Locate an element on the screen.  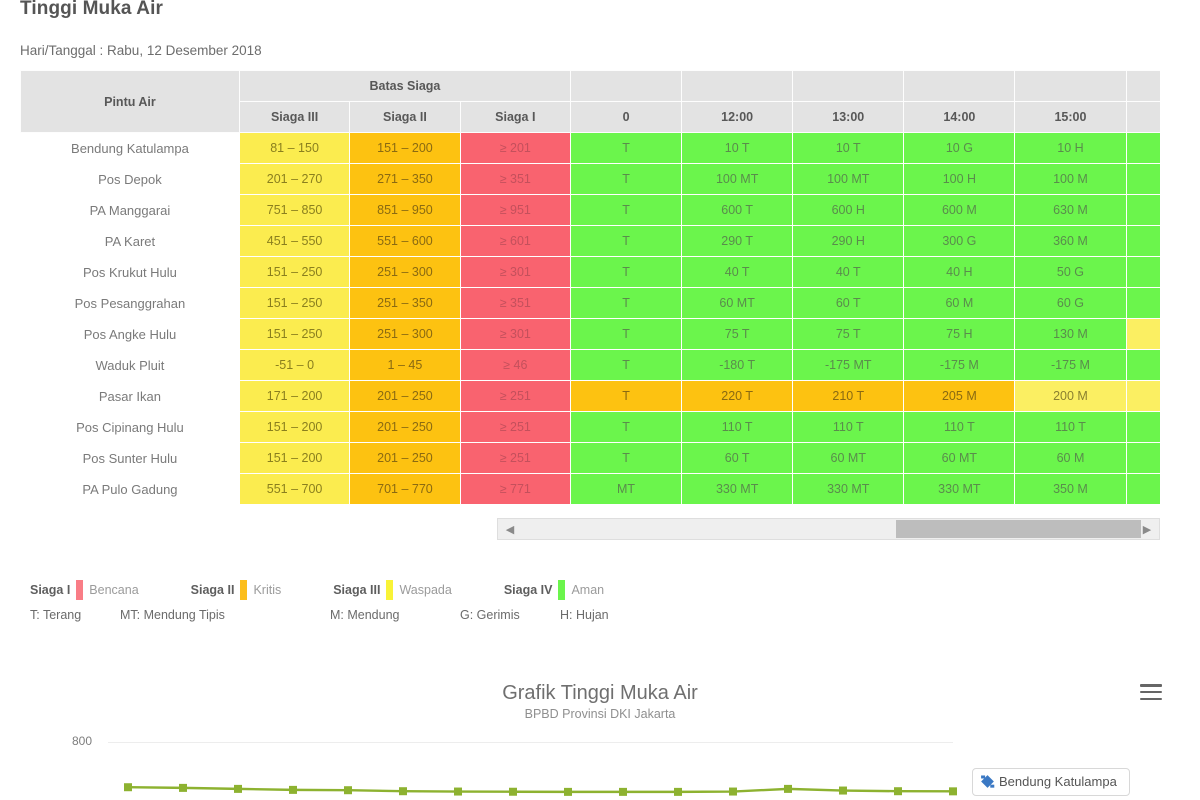
measurement-cell: 160 M is located at coordinates (1142, 334).